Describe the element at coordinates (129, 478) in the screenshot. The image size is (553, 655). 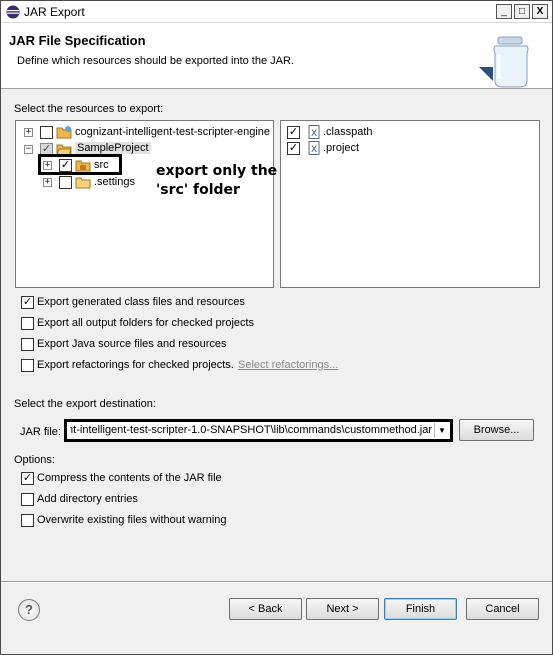
I see `option-label: Compress the contents of the JAR file` at that location.